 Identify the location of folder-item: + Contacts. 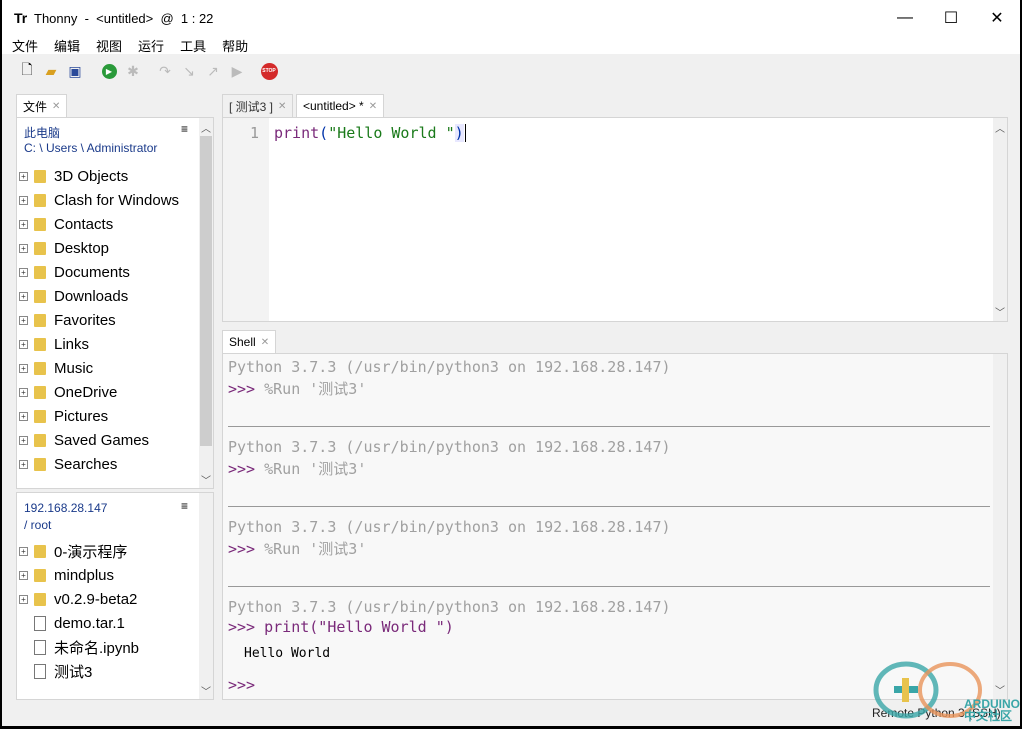
(65, 224).